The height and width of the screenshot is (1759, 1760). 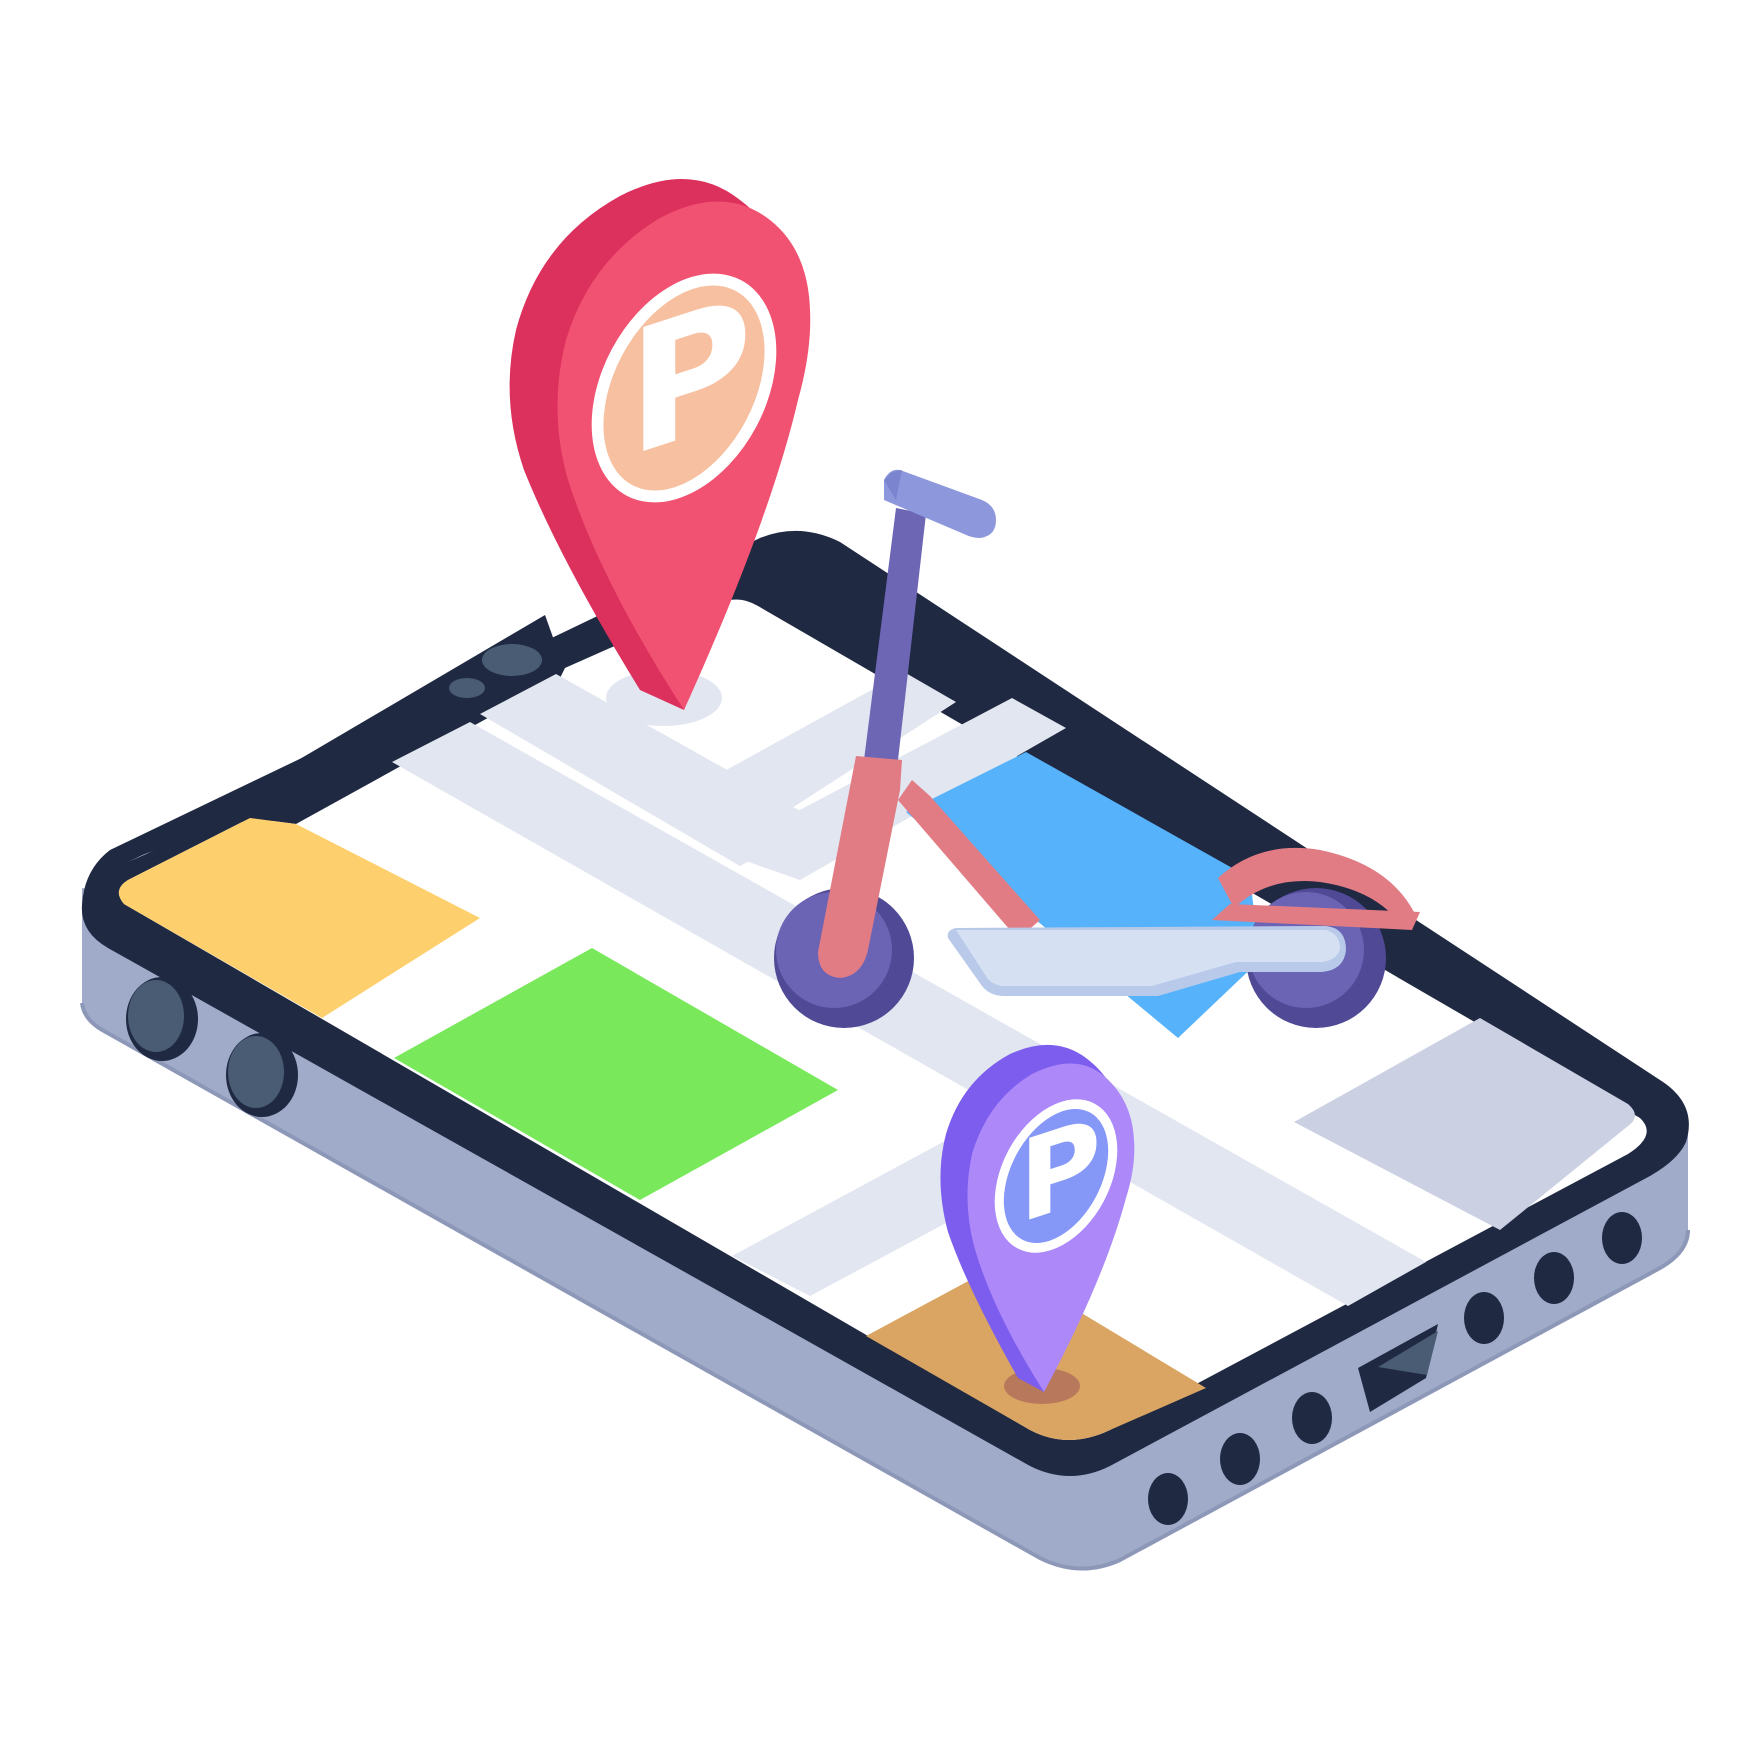 I want to click on pin-purple-letter: P, so click(x=1060, y=1171).